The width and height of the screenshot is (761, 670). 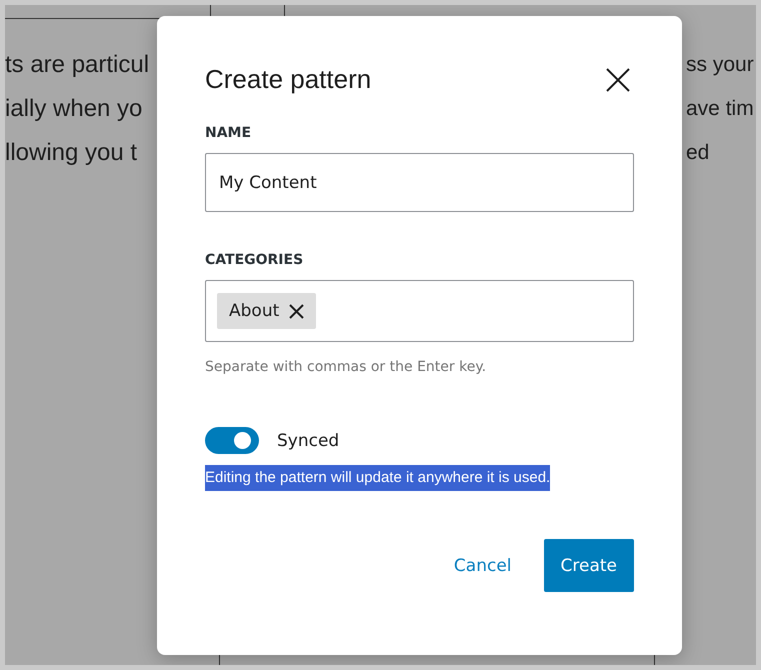 What do you see at coordinates (77, 65) in the screenshot?
I see `background-text: ts are particul` at bounding box center [77, 65].